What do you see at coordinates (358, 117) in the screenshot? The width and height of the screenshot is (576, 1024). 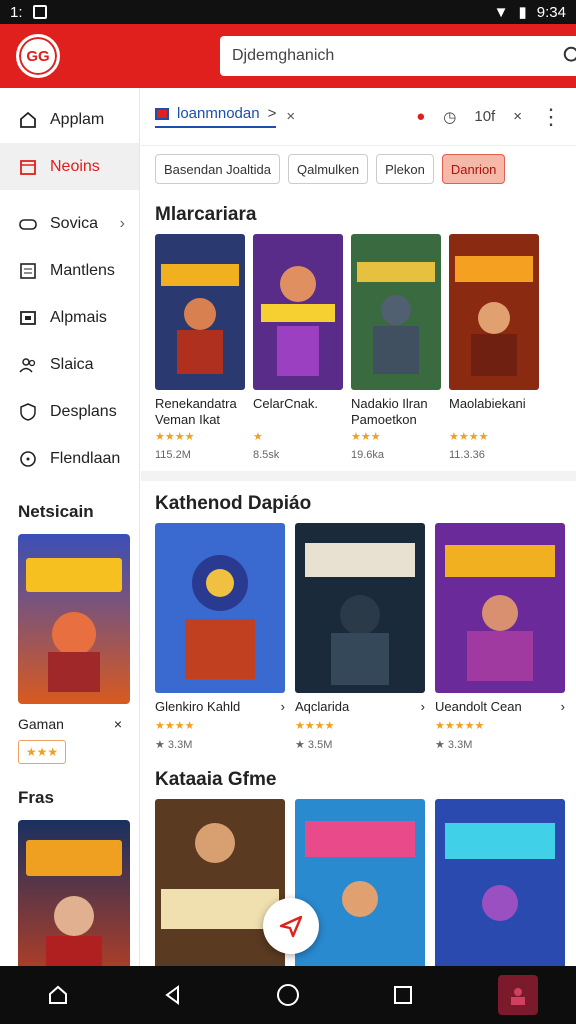 I see `tab-bar: loanmnodan > × ● ◷ 10f × ⋮` at bounding box center [358, 117].